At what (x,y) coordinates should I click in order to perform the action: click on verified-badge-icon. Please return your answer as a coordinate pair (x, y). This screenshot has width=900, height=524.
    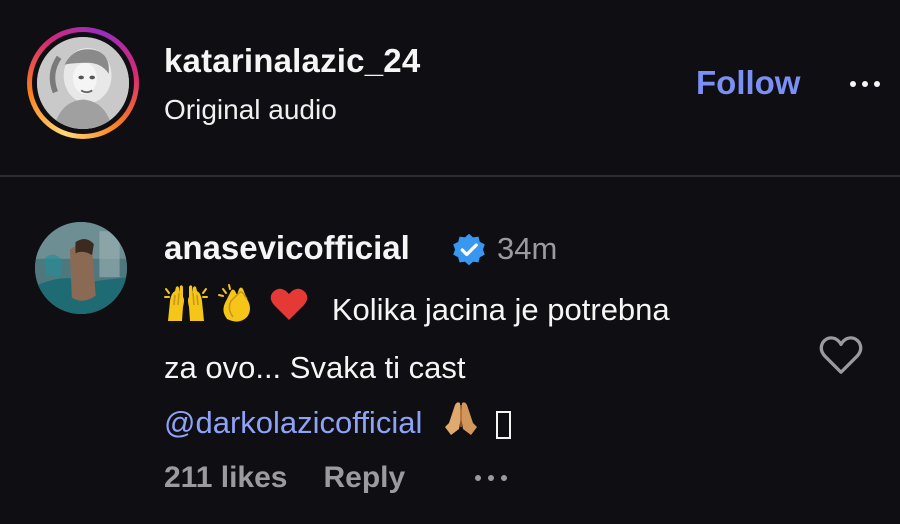
    Looking at the image, I should click on (469, 249).